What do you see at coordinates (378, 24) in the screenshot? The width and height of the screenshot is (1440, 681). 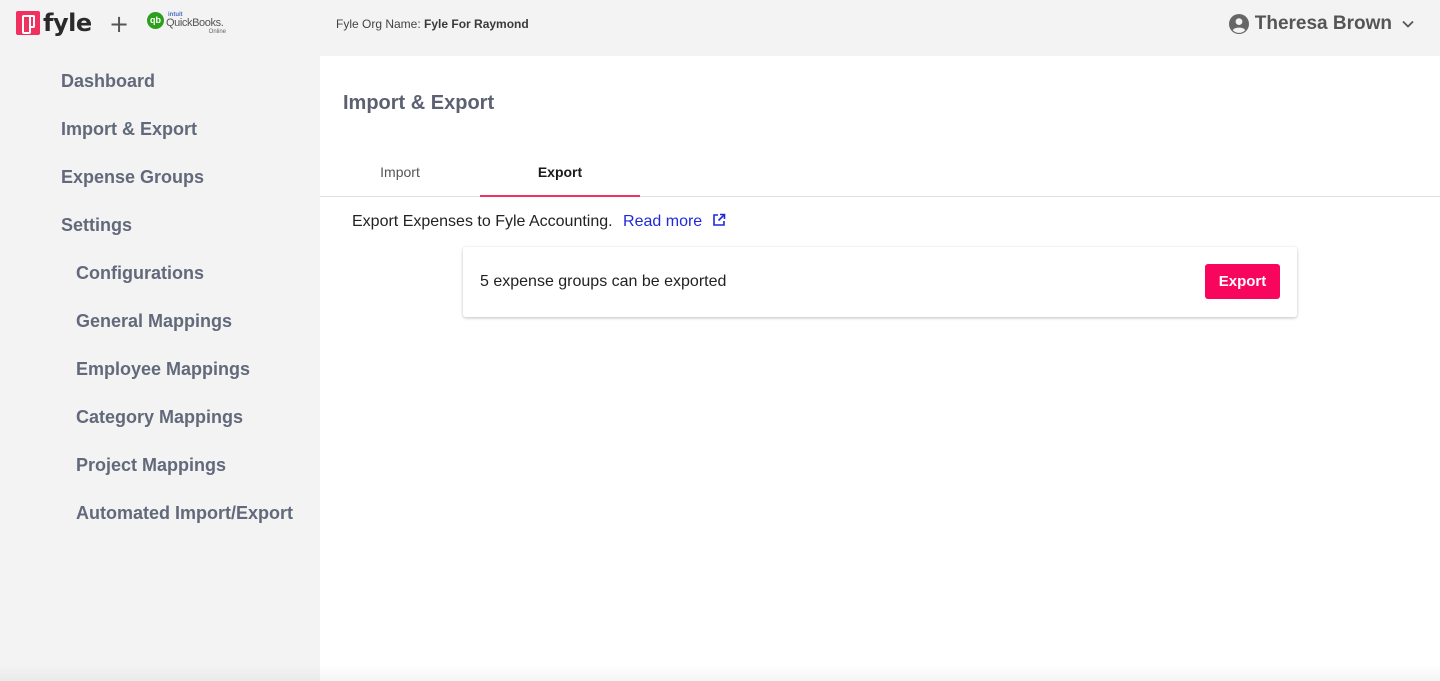 I see `org-name-label: Fyle Org Name:` at bounding box center [378, 24].